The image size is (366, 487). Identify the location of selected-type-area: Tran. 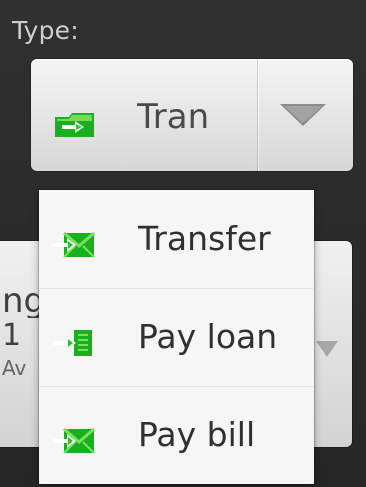
(143, 115).